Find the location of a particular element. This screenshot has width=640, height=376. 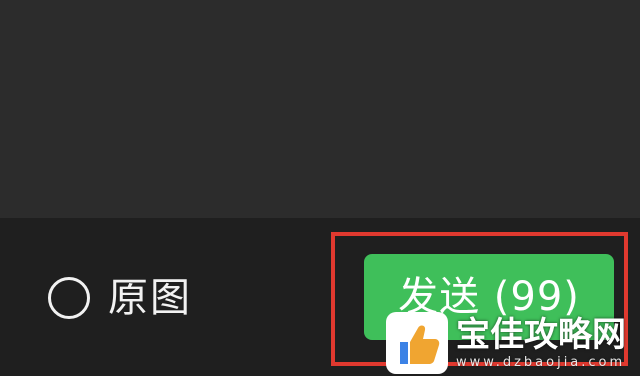

original-image-label: 原图 is located at coordinates (150, 298).